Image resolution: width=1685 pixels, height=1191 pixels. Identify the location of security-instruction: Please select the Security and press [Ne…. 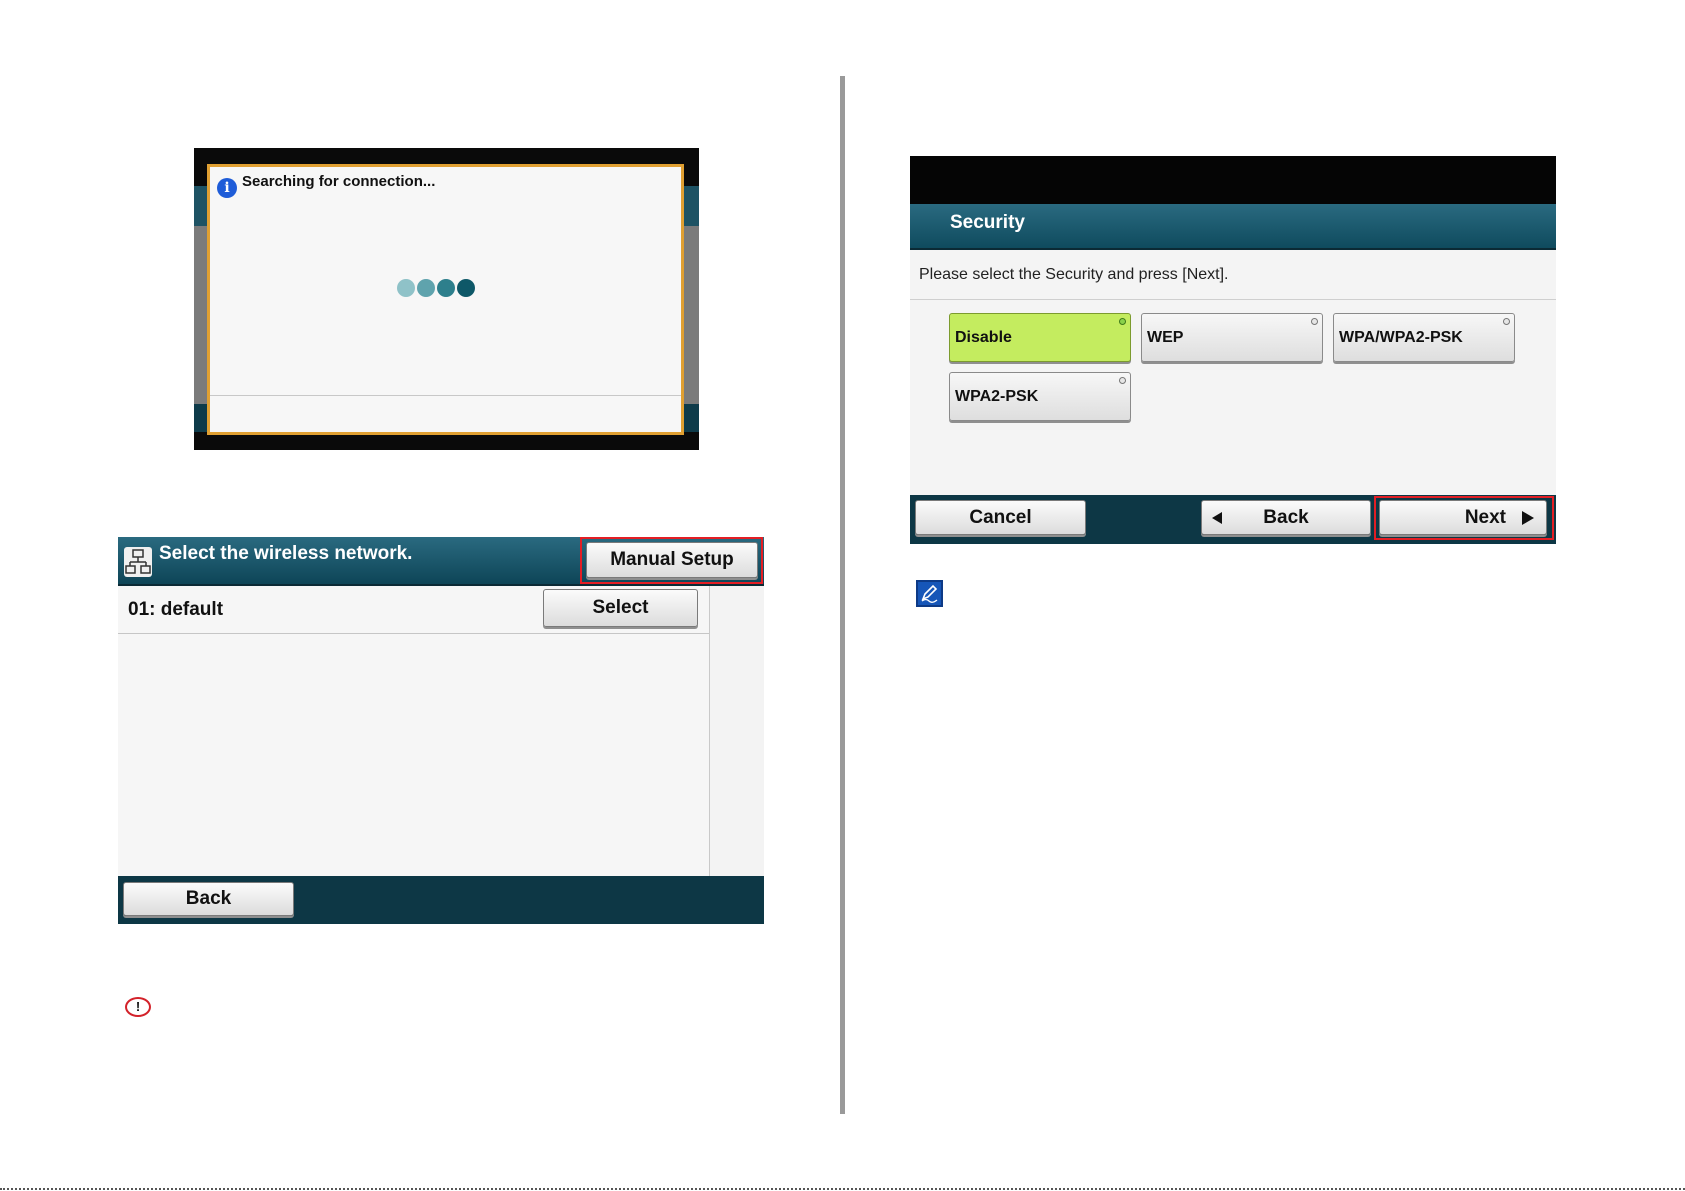
(1074, 274).